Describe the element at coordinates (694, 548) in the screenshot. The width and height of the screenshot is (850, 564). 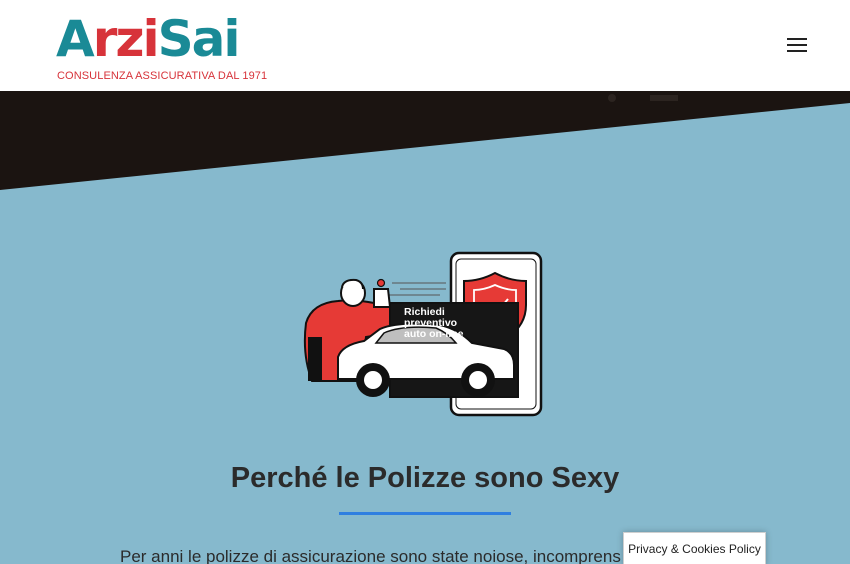
I see `privacy-cookies-policy-button: Privacy & Cookies Policy` at that location.